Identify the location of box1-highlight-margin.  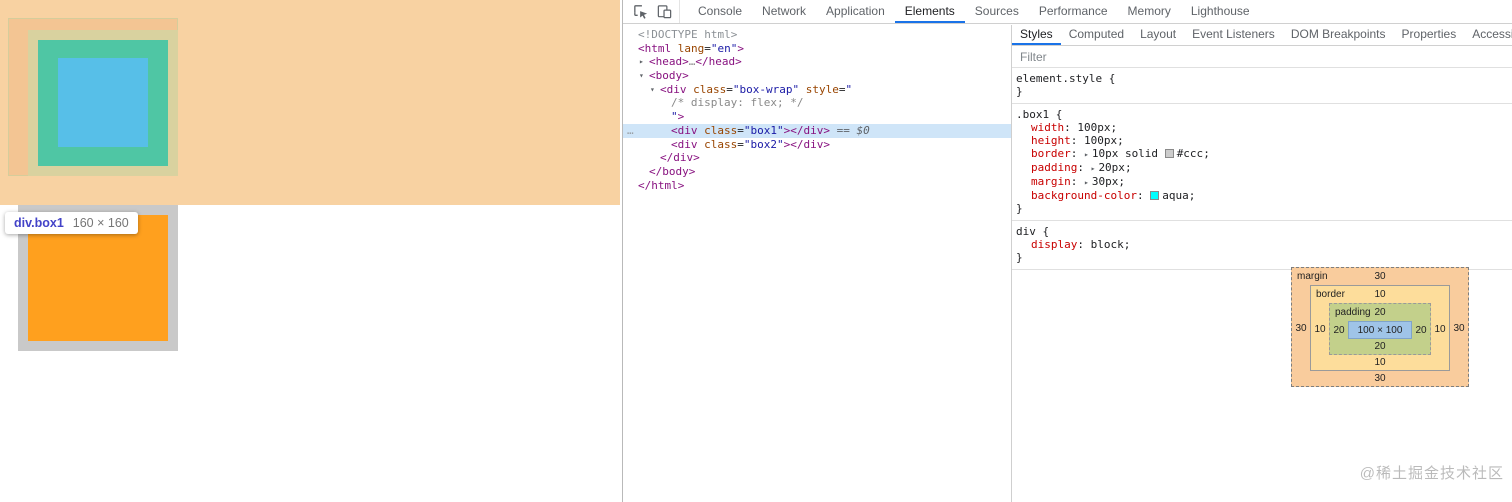
(93, 97).